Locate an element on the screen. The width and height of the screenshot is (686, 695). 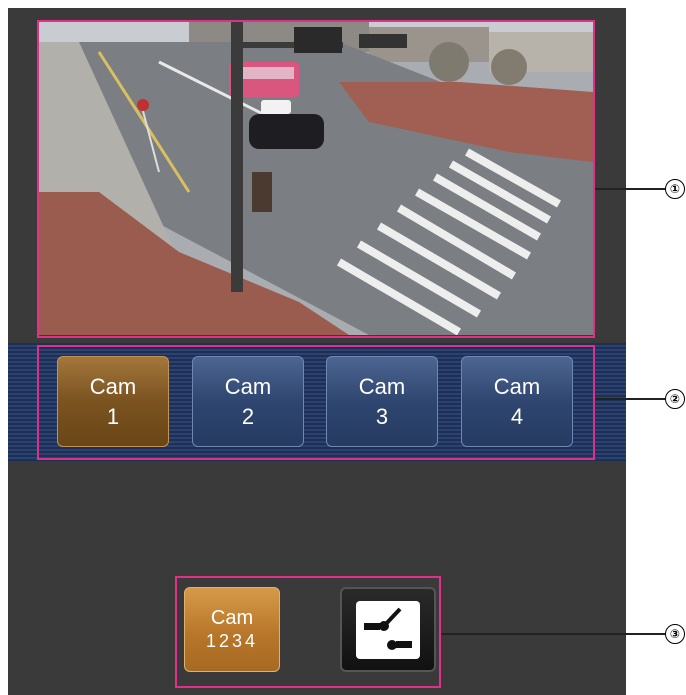
callout-2: ② is located at coordinates (675, 399).